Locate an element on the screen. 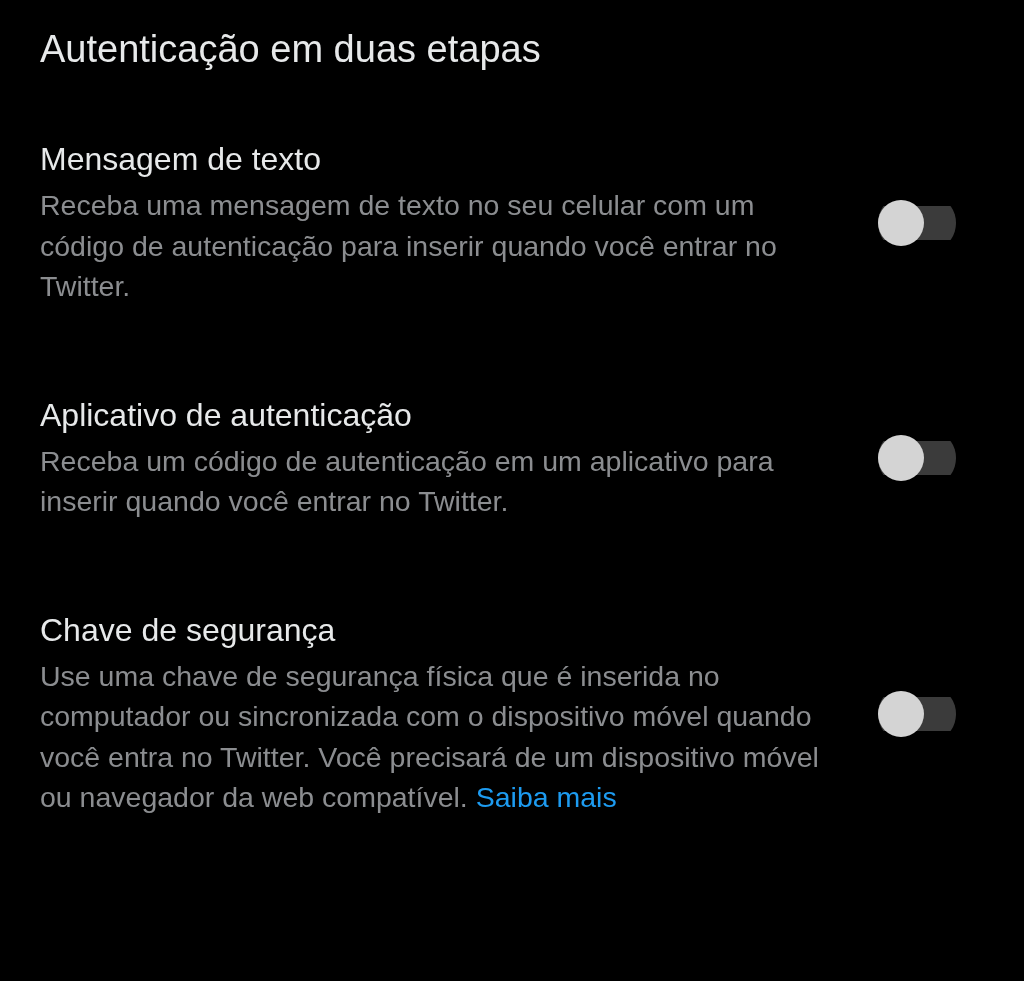 The image size is (1024, 981). option-title: Mensagem de texto is located at coordinates (181, 159).